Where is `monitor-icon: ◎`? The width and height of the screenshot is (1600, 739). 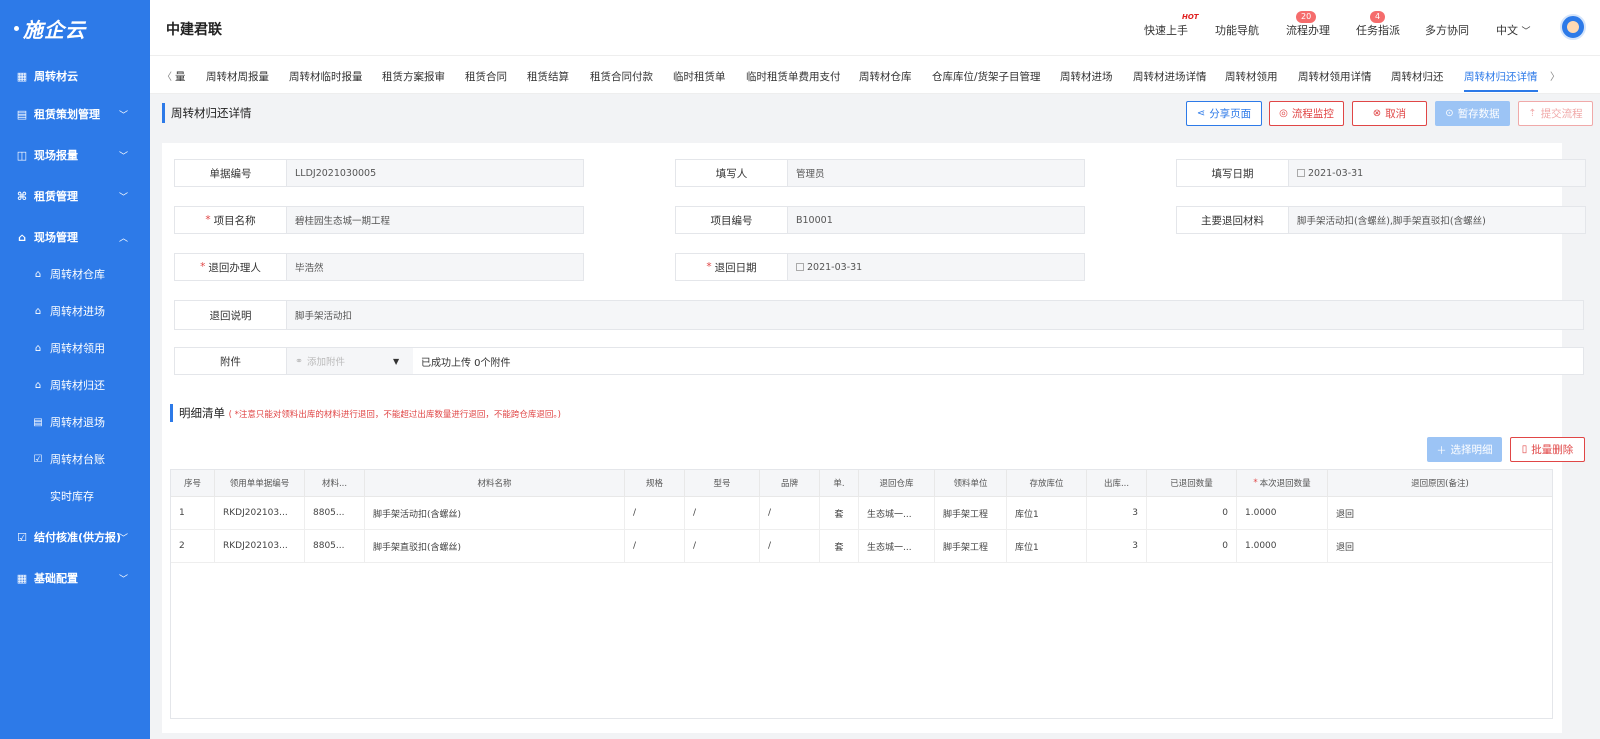
monitor-icon: ◎ is located at coordinates (1283, 113).